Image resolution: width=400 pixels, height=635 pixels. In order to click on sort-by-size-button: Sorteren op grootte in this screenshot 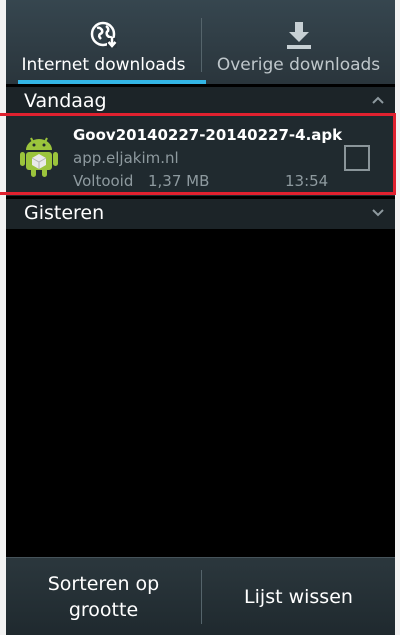, I will do `click(103, 596)`.